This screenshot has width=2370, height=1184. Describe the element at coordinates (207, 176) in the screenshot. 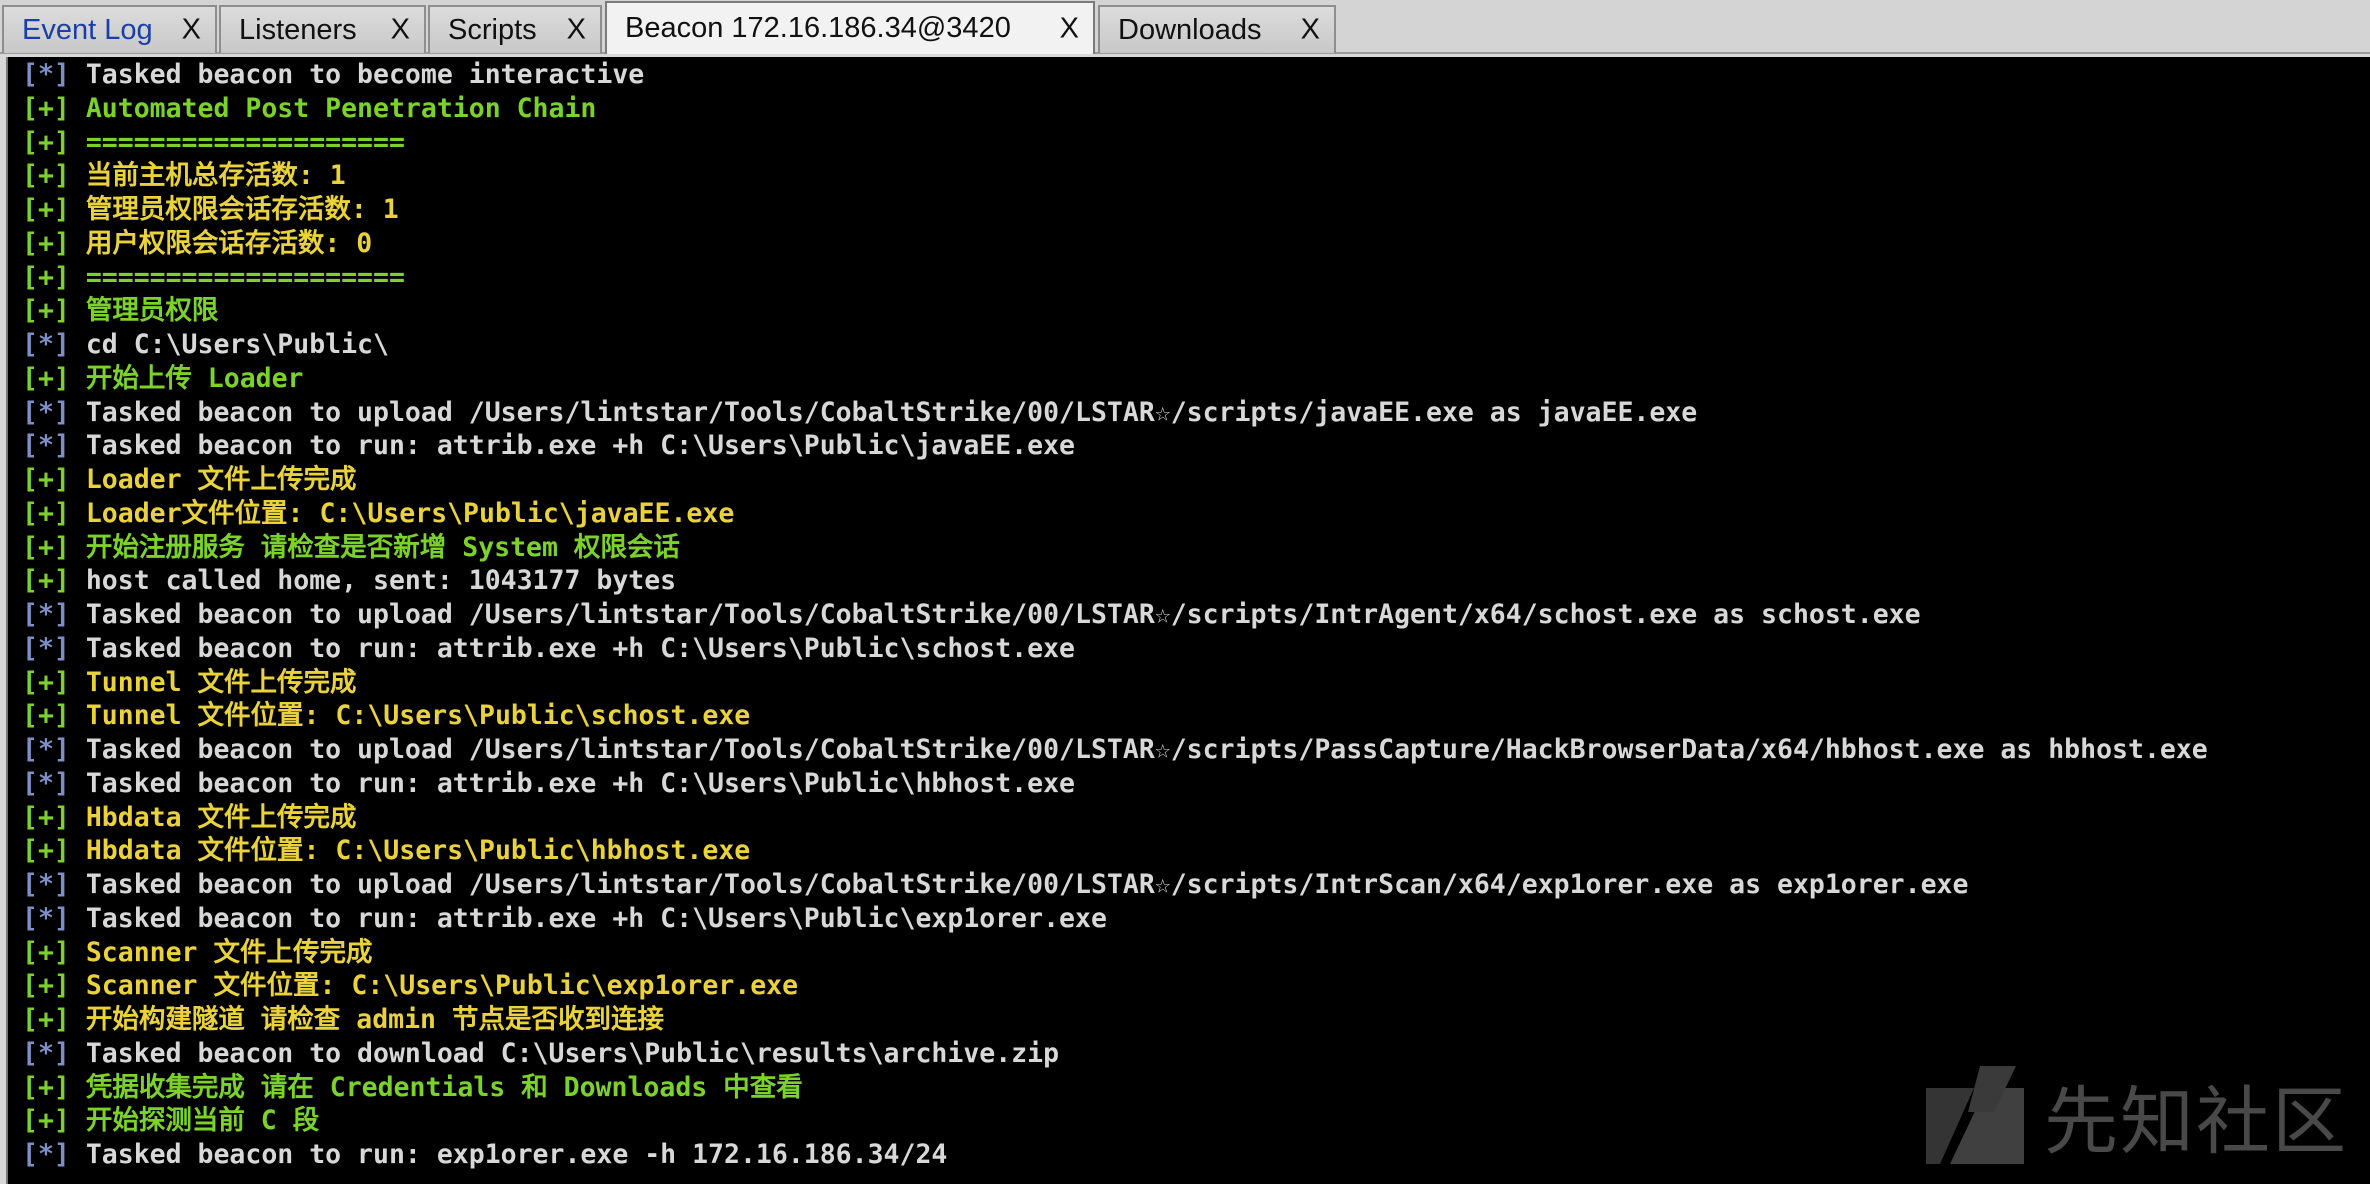

I see `console-line-text: 当前主机总存活数: 1` at that location.